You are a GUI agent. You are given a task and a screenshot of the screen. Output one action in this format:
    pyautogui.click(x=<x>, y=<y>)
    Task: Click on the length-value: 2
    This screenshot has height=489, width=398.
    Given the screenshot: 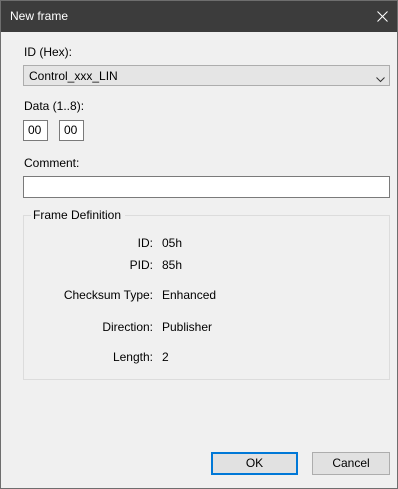 What is the action you would take?
    pyautogui.click(x=165, y=357)
    